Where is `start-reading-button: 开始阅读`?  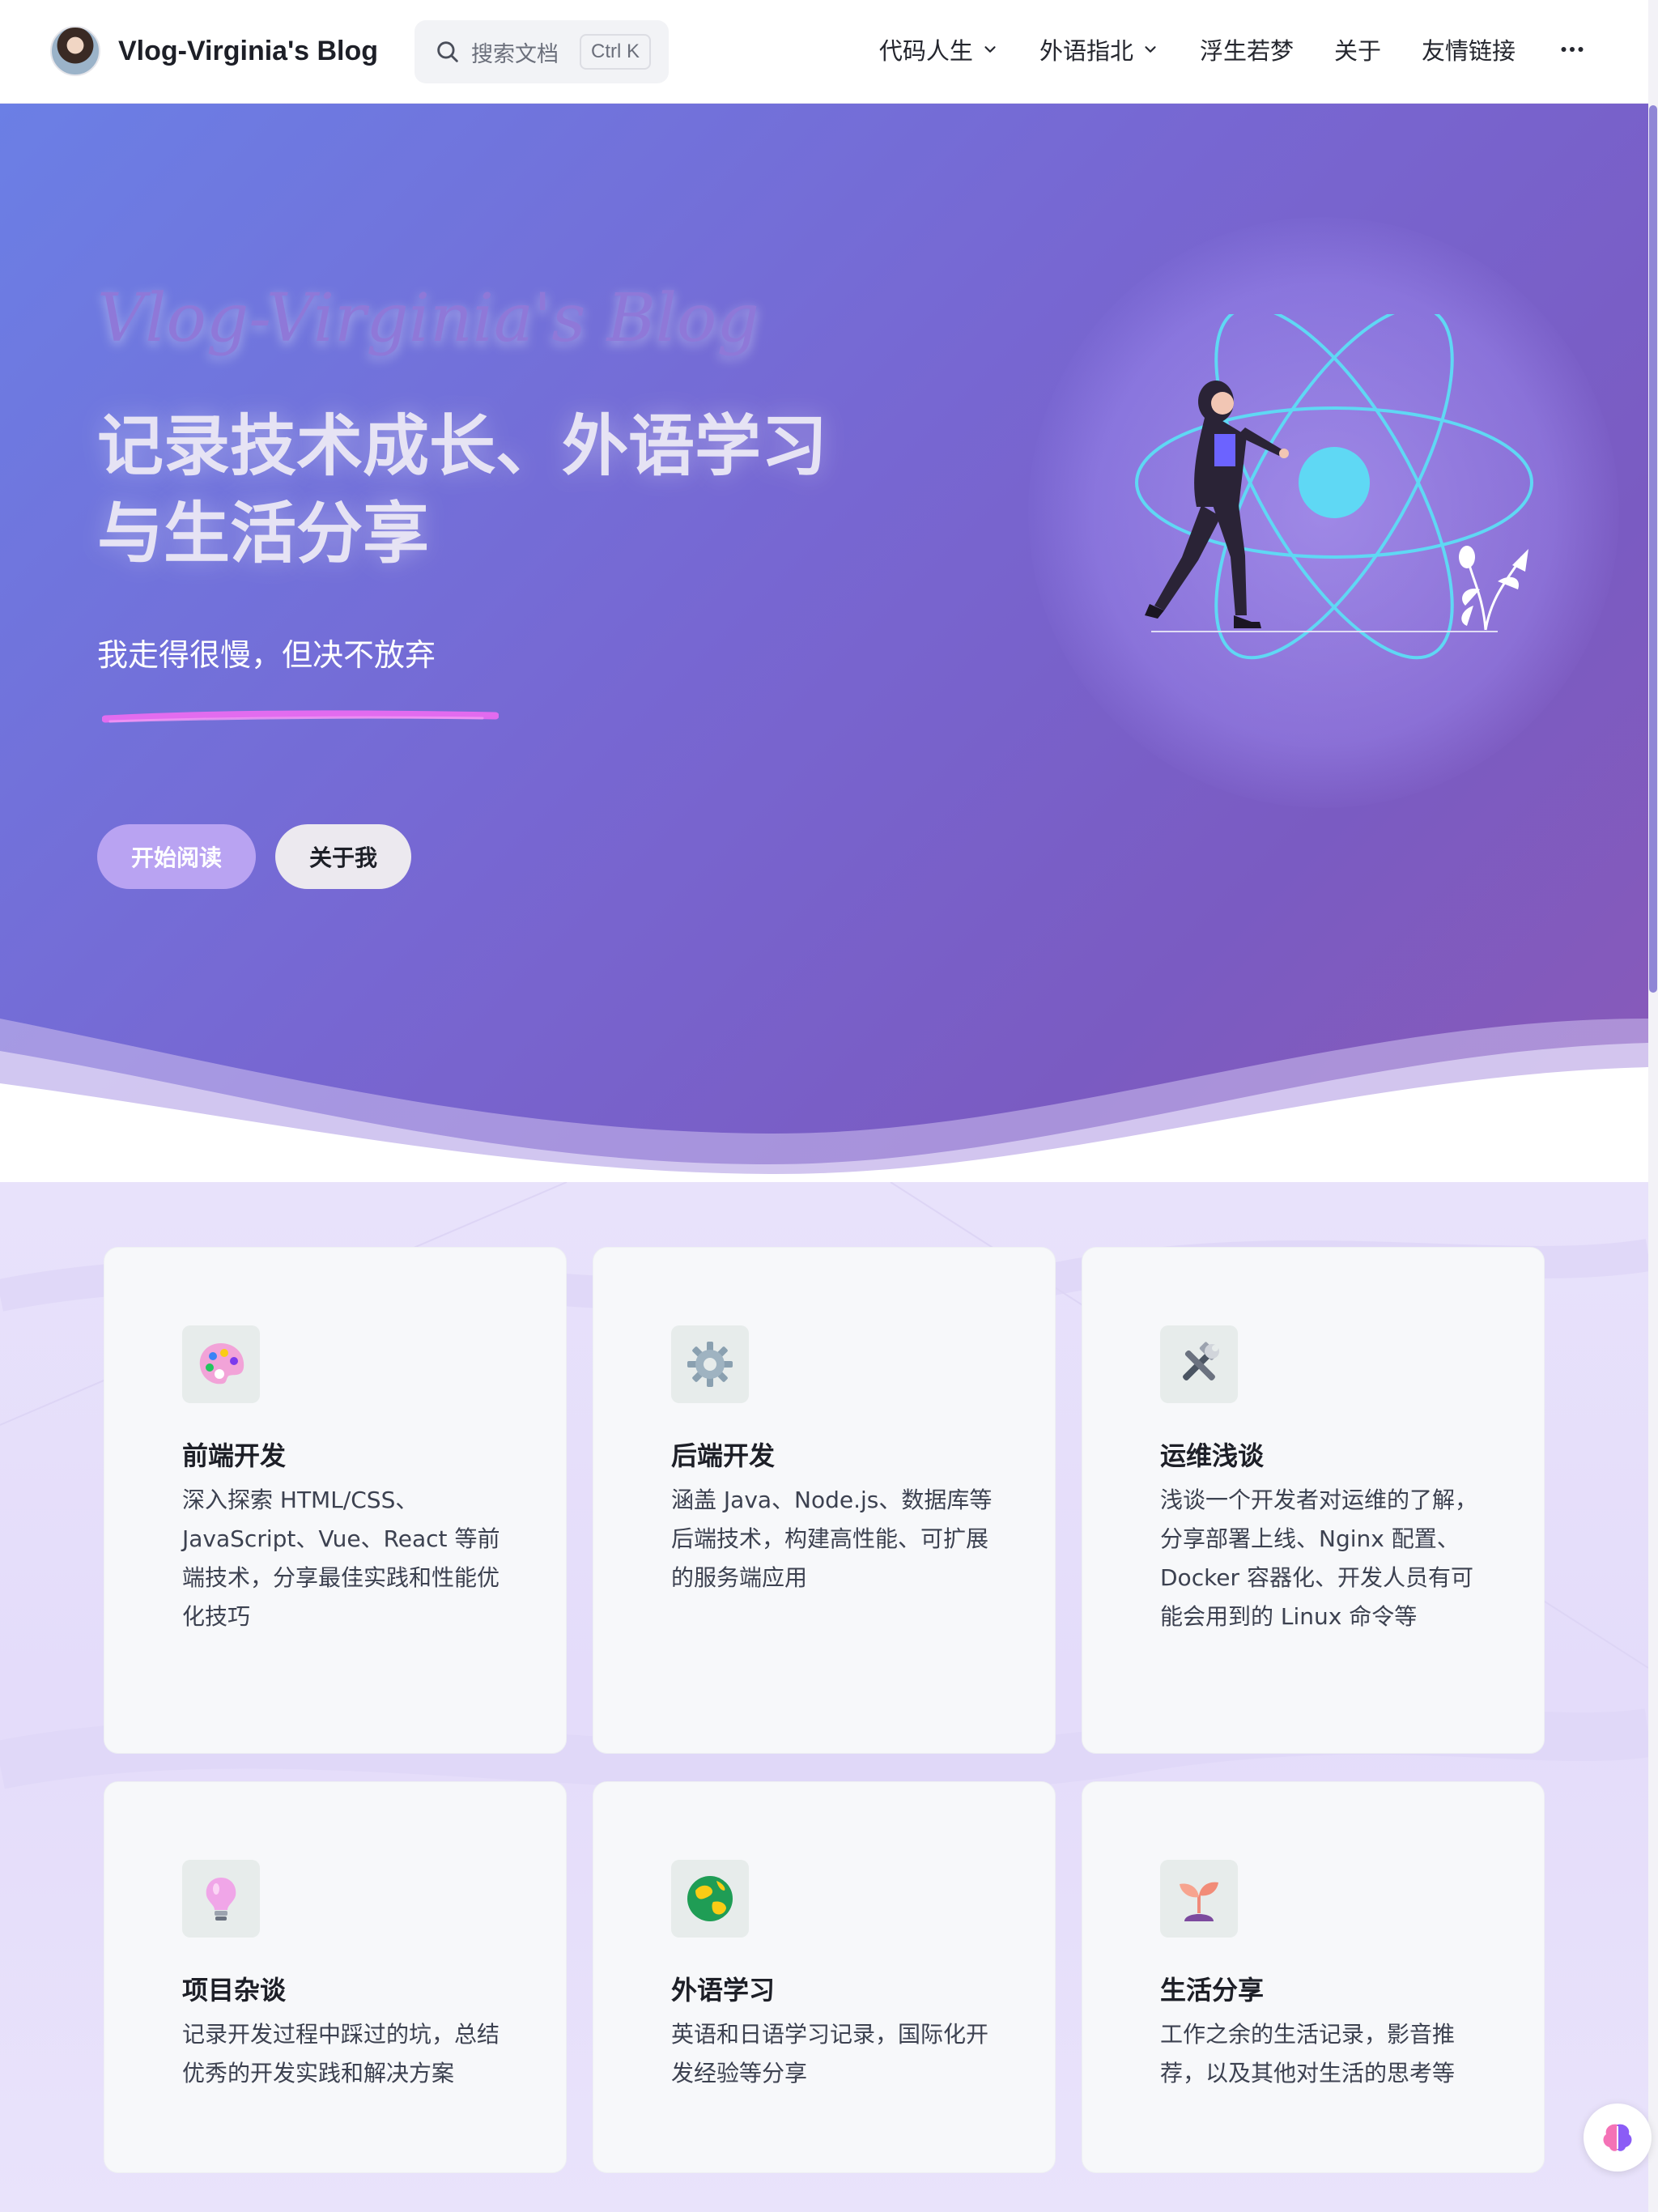 start-reading-button: 开始阅读 is located at coordinates (176, 857).